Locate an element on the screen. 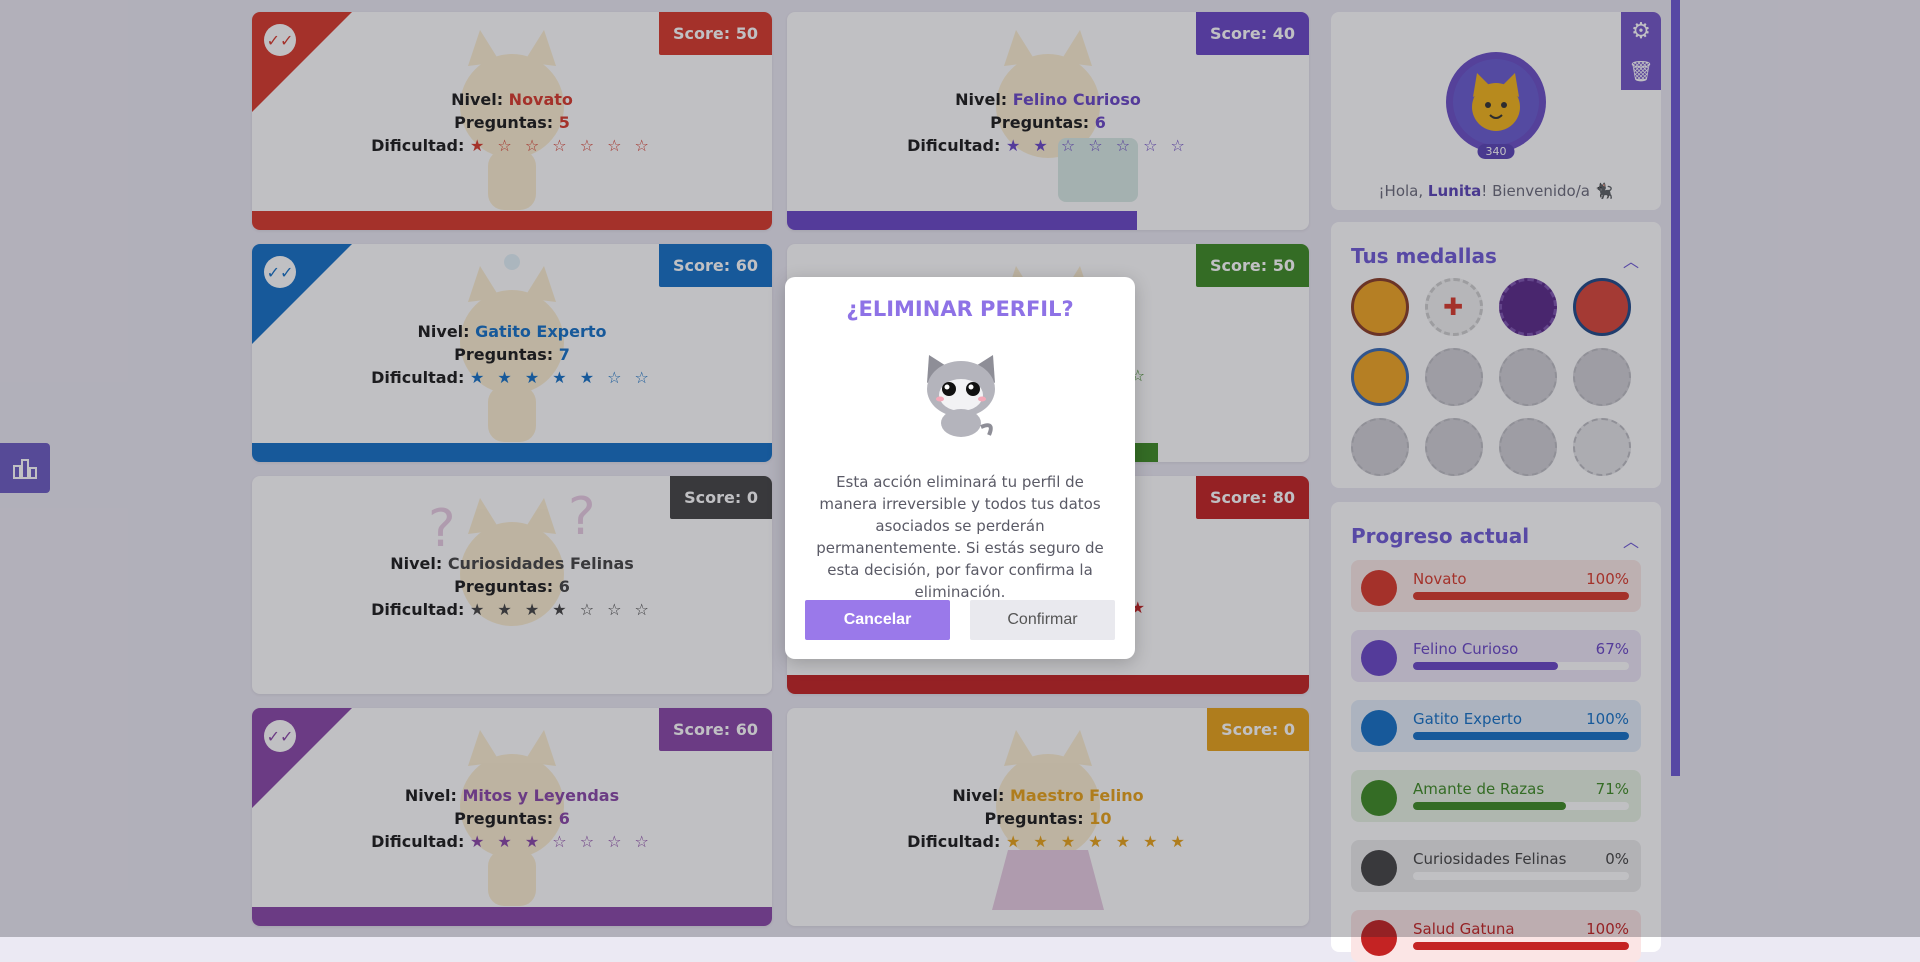 Image resolution: width=1920 pixels, height=962 pixels. progress-track is located at coordinates (1521, 946).